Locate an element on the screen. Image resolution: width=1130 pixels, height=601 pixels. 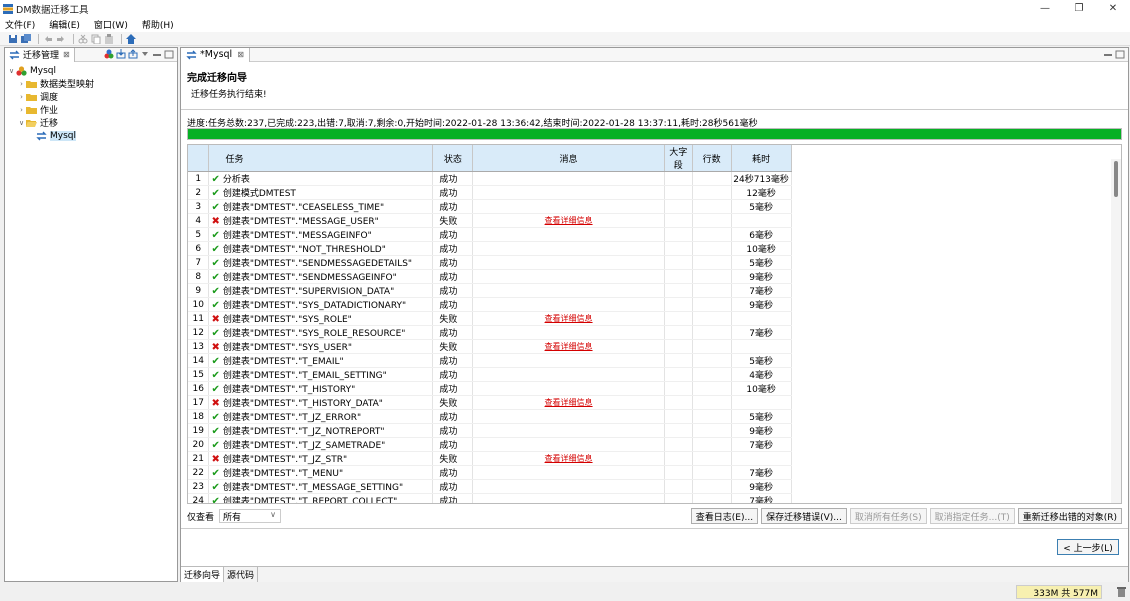
table-row: 8 ✔ 创建表"DMTEST"."SENDMESSAGEINFO" 成功 9毫秒 is located at coordinates (654, 276).